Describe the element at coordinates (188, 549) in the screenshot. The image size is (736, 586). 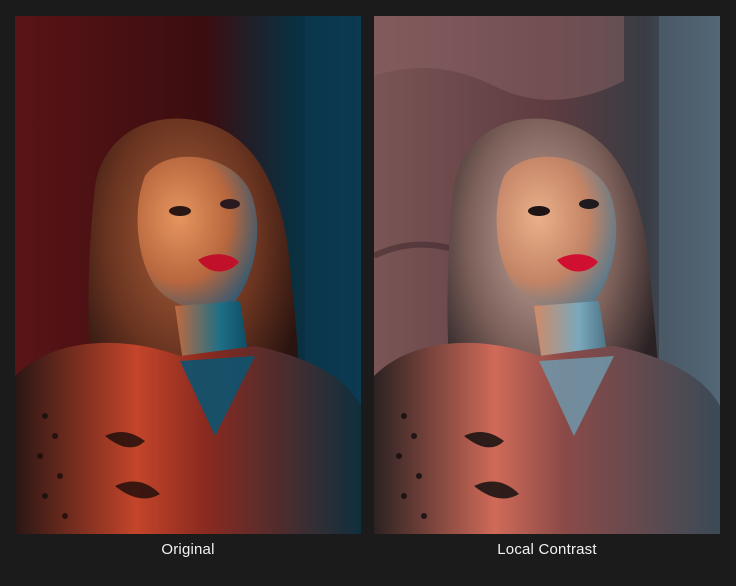
I see `caption-original: Original` at that location.